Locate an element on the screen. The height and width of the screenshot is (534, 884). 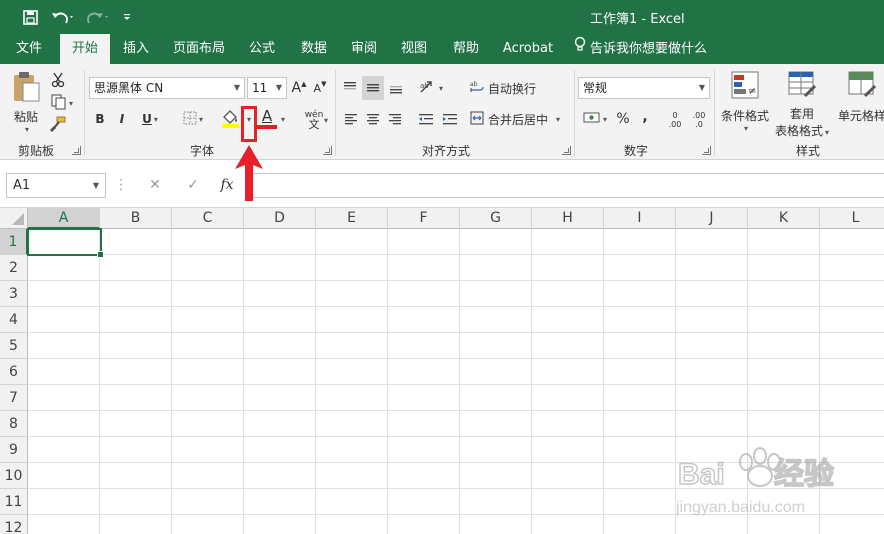
row-header-2: 2 is located at coordinates (14, 268).